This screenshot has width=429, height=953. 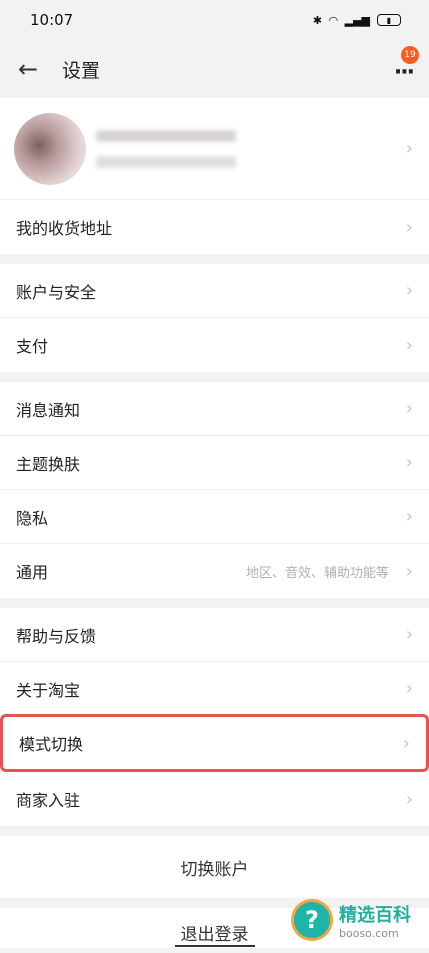 I want to click on row-payment: 支付 ›, so click(x=214, y=345).